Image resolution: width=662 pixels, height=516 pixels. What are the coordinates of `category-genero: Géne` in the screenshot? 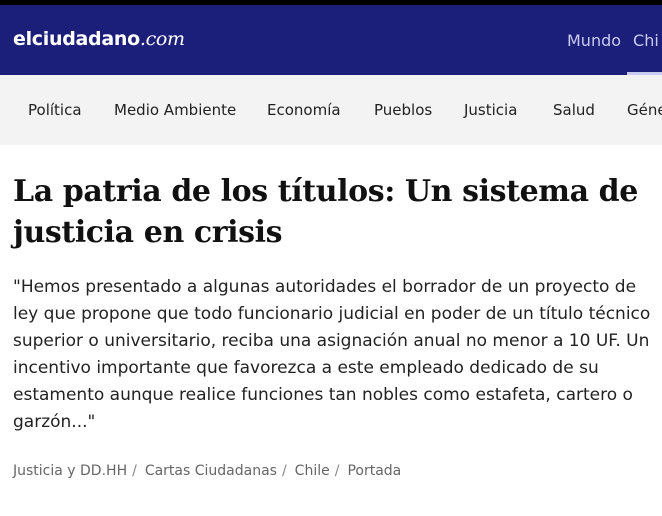 It's located at (644, 110).